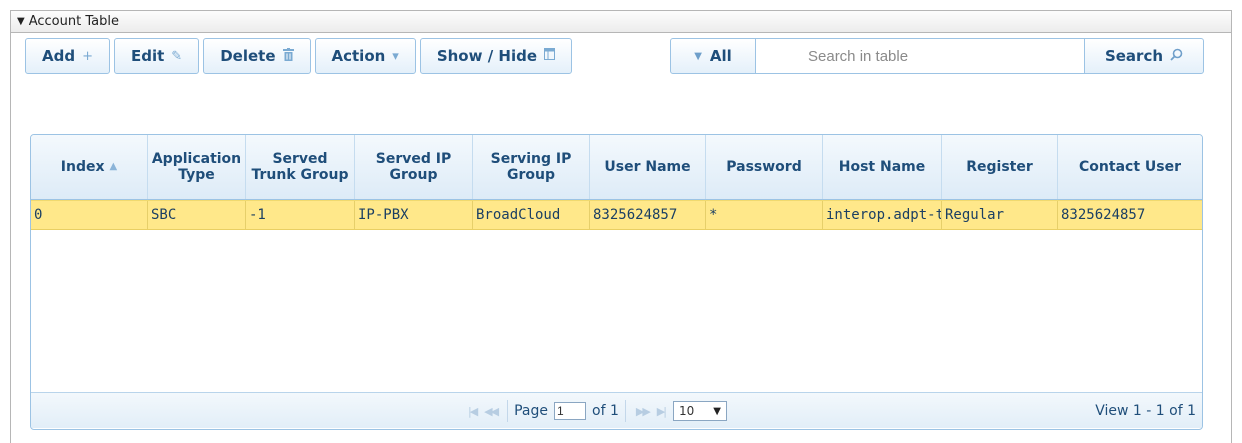 The width and height of the screenshot is (1242, 443). What do you see at coordinates (473, 411) in the screenshot?
I see `first-page-icon: |◀` at bounding box center [473, 411].